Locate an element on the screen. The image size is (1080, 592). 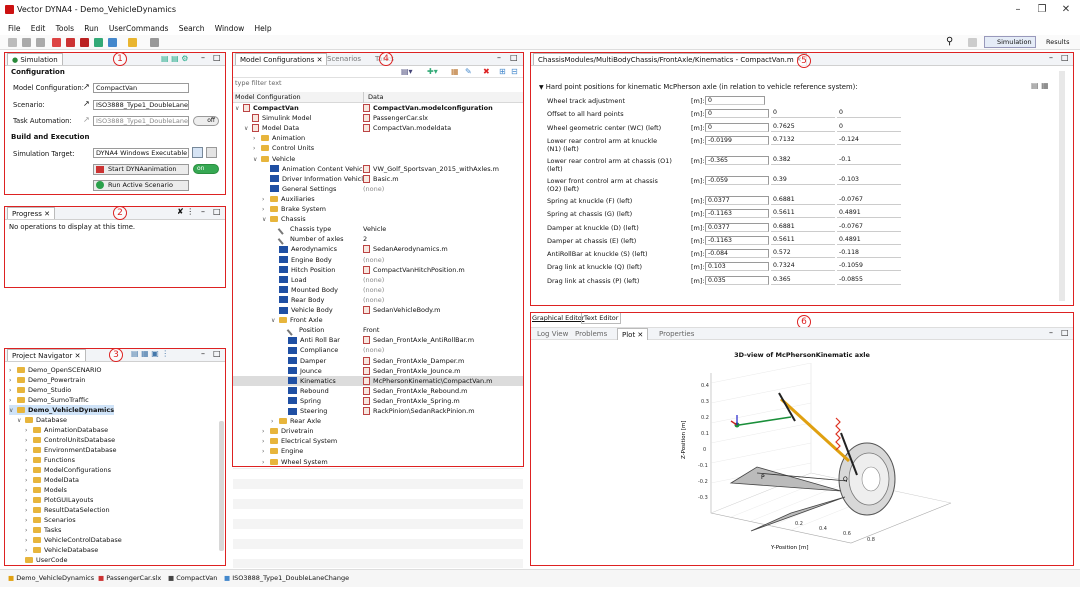
model-config-row: Number of axles 2 is located at coordinates (378, 239).